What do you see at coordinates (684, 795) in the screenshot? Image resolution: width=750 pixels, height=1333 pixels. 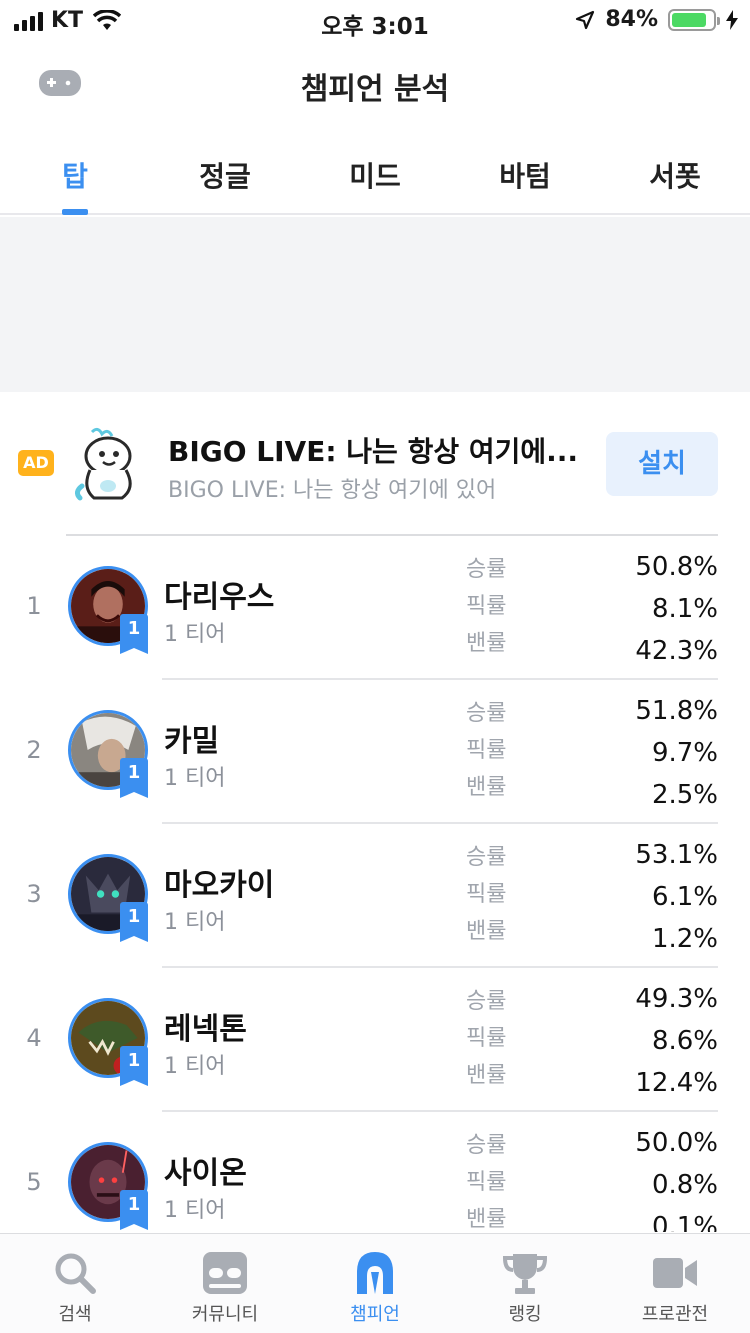 I see `ban-rate-value: 2.5%` at bounding box center [684, 795].